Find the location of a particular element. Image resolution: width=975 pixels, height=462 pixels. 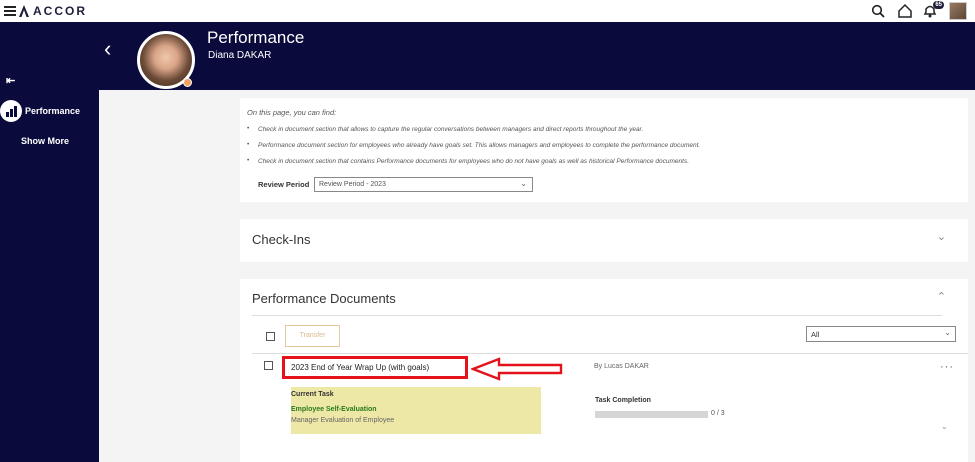

next-task: Manager Evaluation of Employee is located at coordinates (343, 420).